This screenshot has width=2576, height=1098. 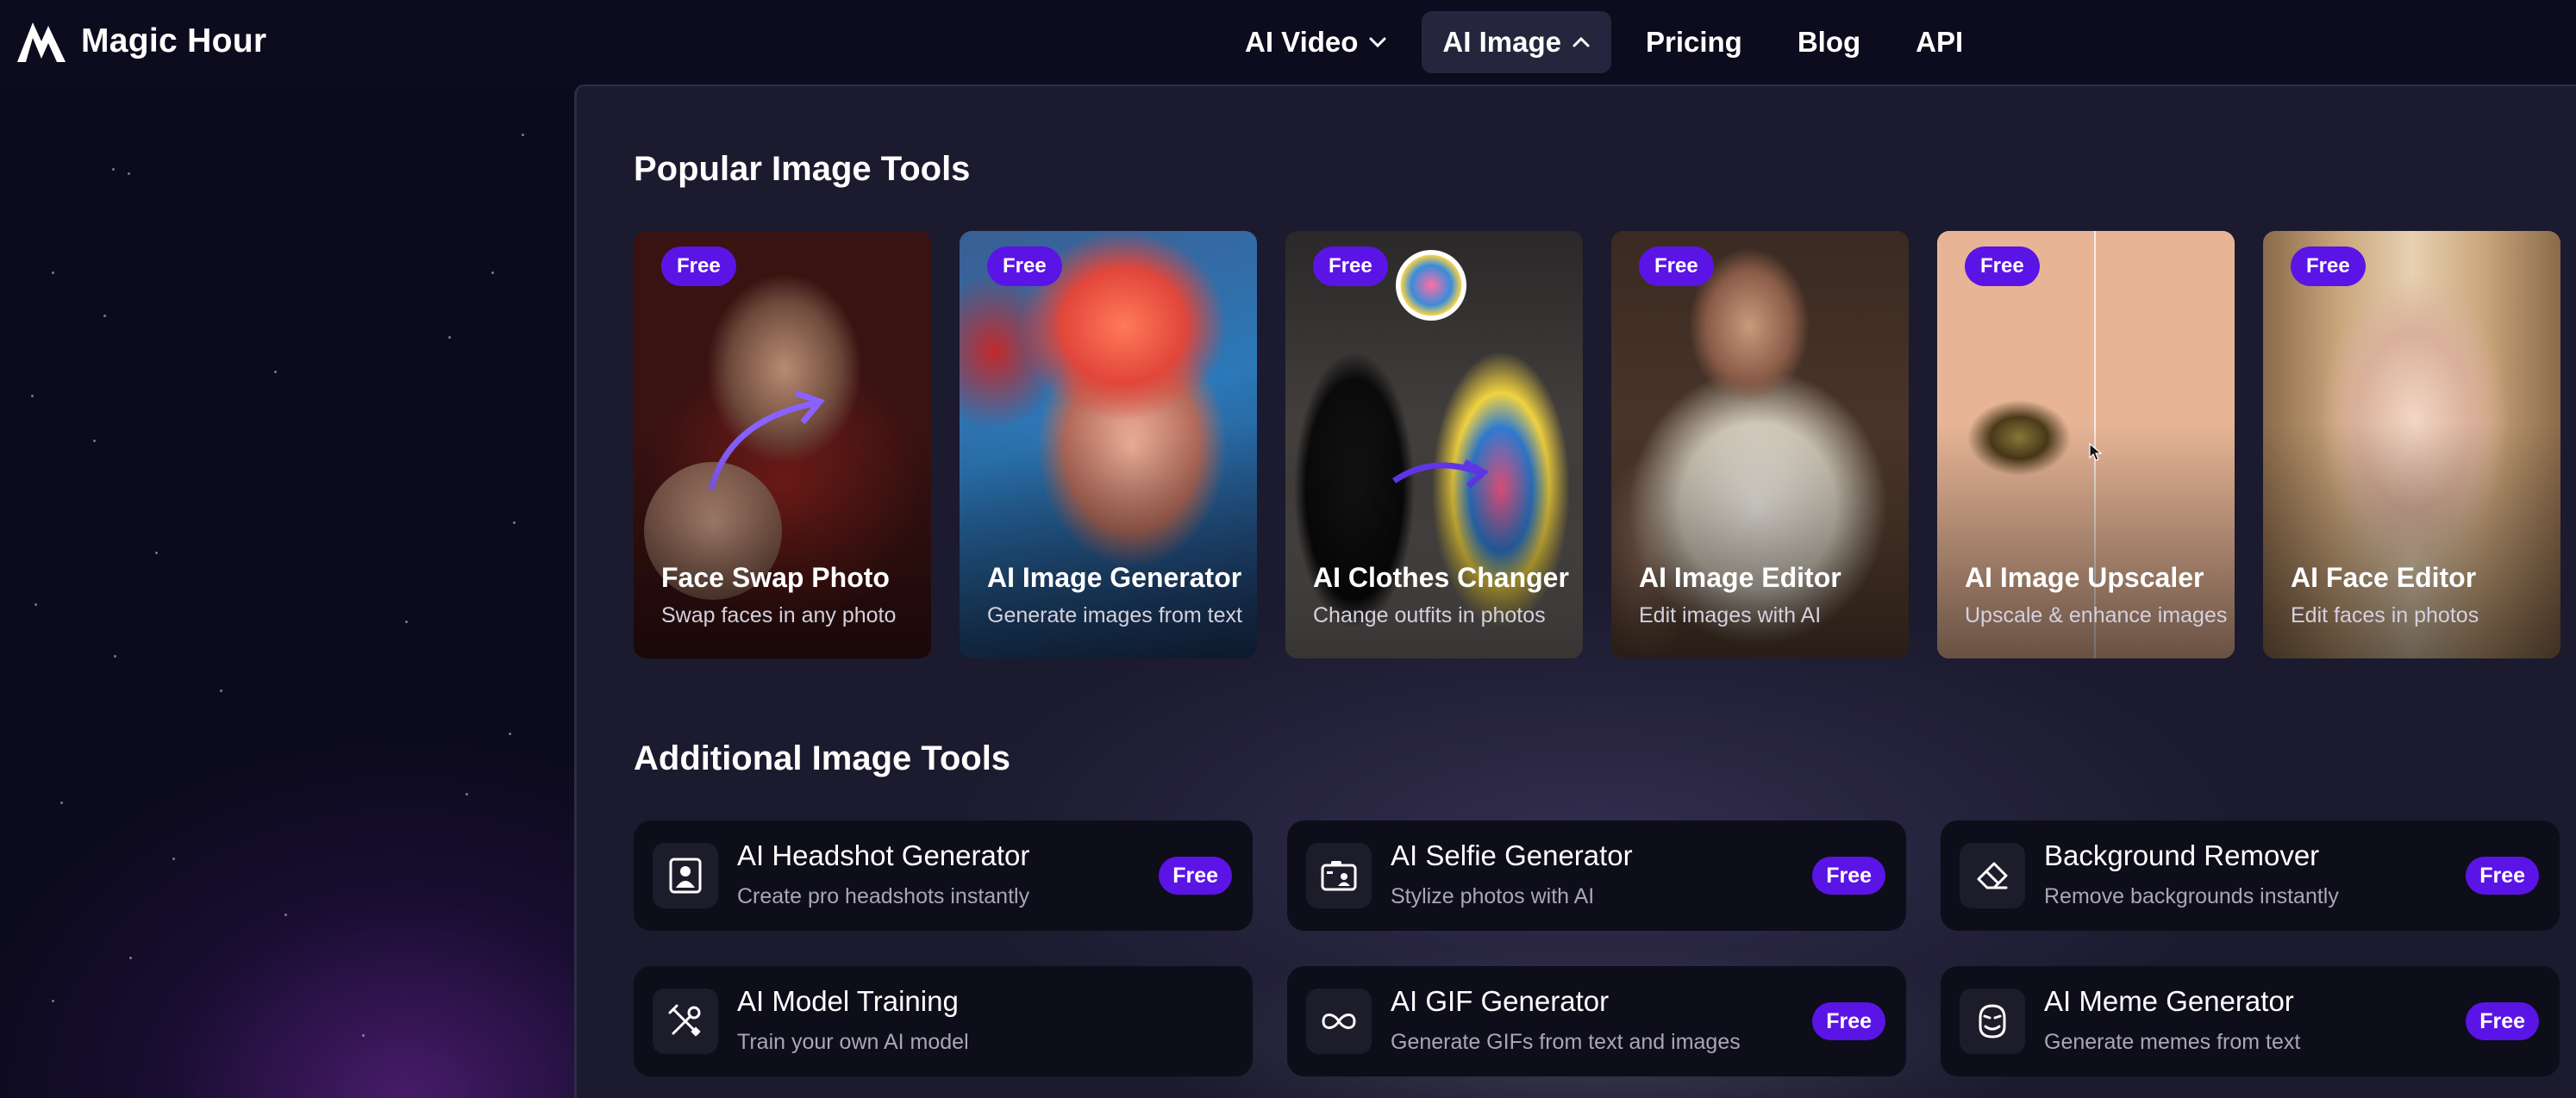 I want to click on card-title: AI Image Editor, so click(x=1740, y=578).